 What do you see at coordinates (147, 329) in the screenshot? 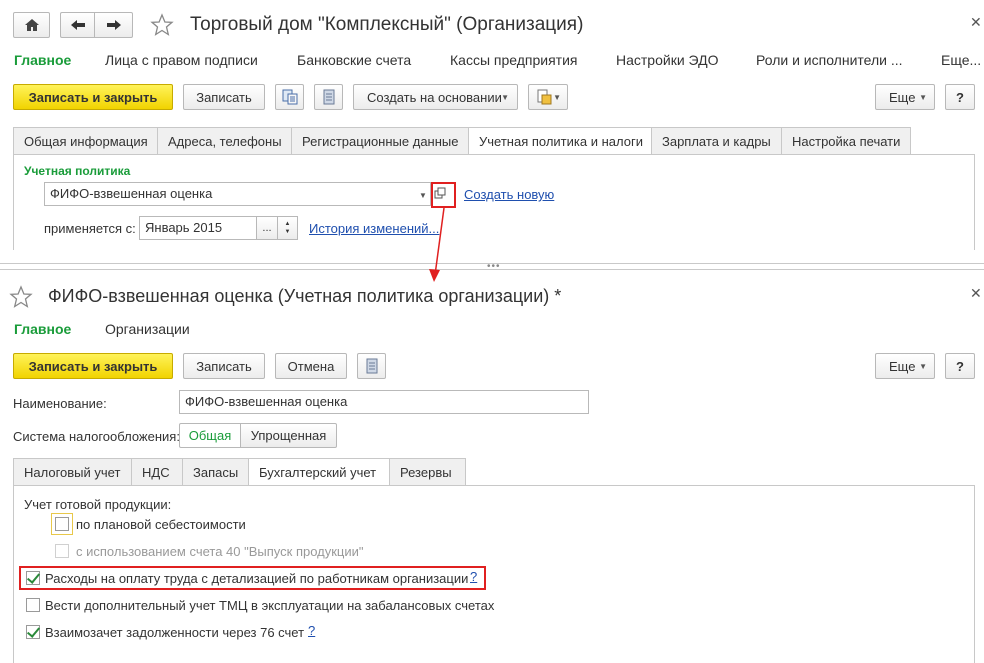
I see `nav-organizations: Организации` at bounding box center [147, 329].